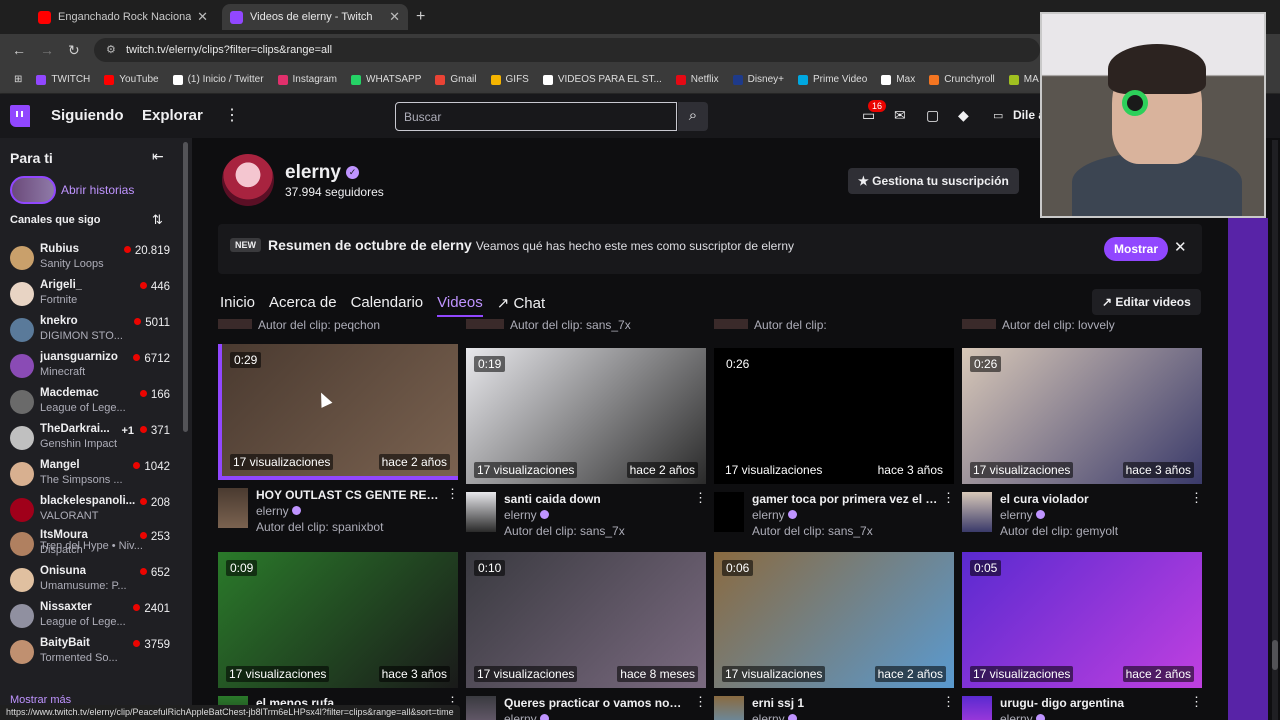 The width and height of the screenshot is (1280, 720). Describe the element at coordinates (90, 258) in the screenshot. I see `sidebar-channel: Rubius Sanity Loops 20.819` at that location.